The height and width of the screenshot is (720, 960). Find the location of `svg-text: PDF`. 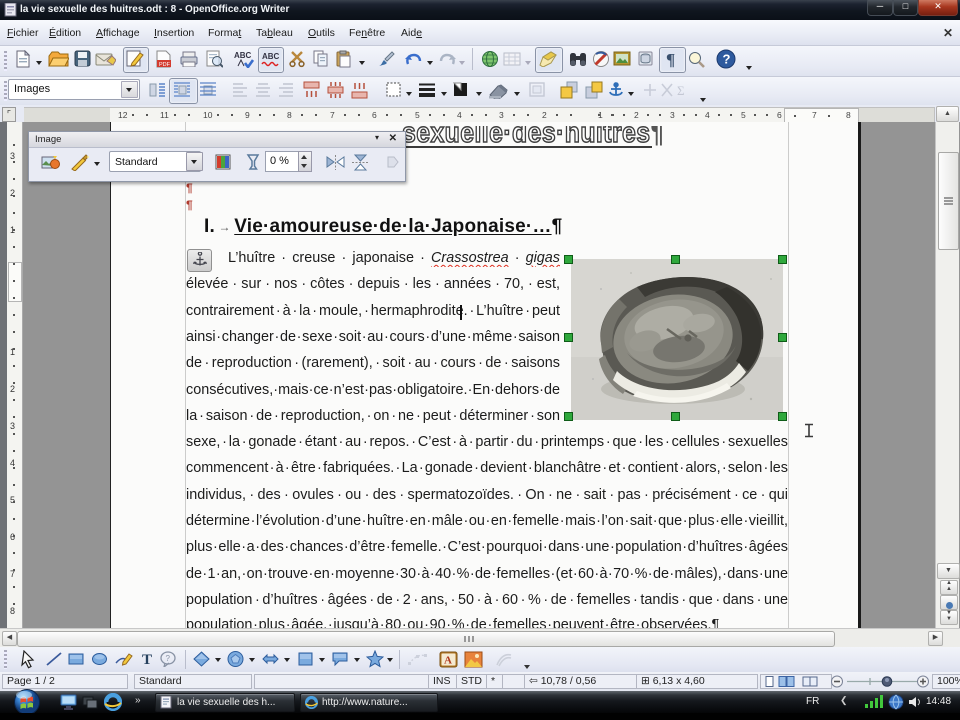

svg-text: PDF is located at coordinates (165, 65).